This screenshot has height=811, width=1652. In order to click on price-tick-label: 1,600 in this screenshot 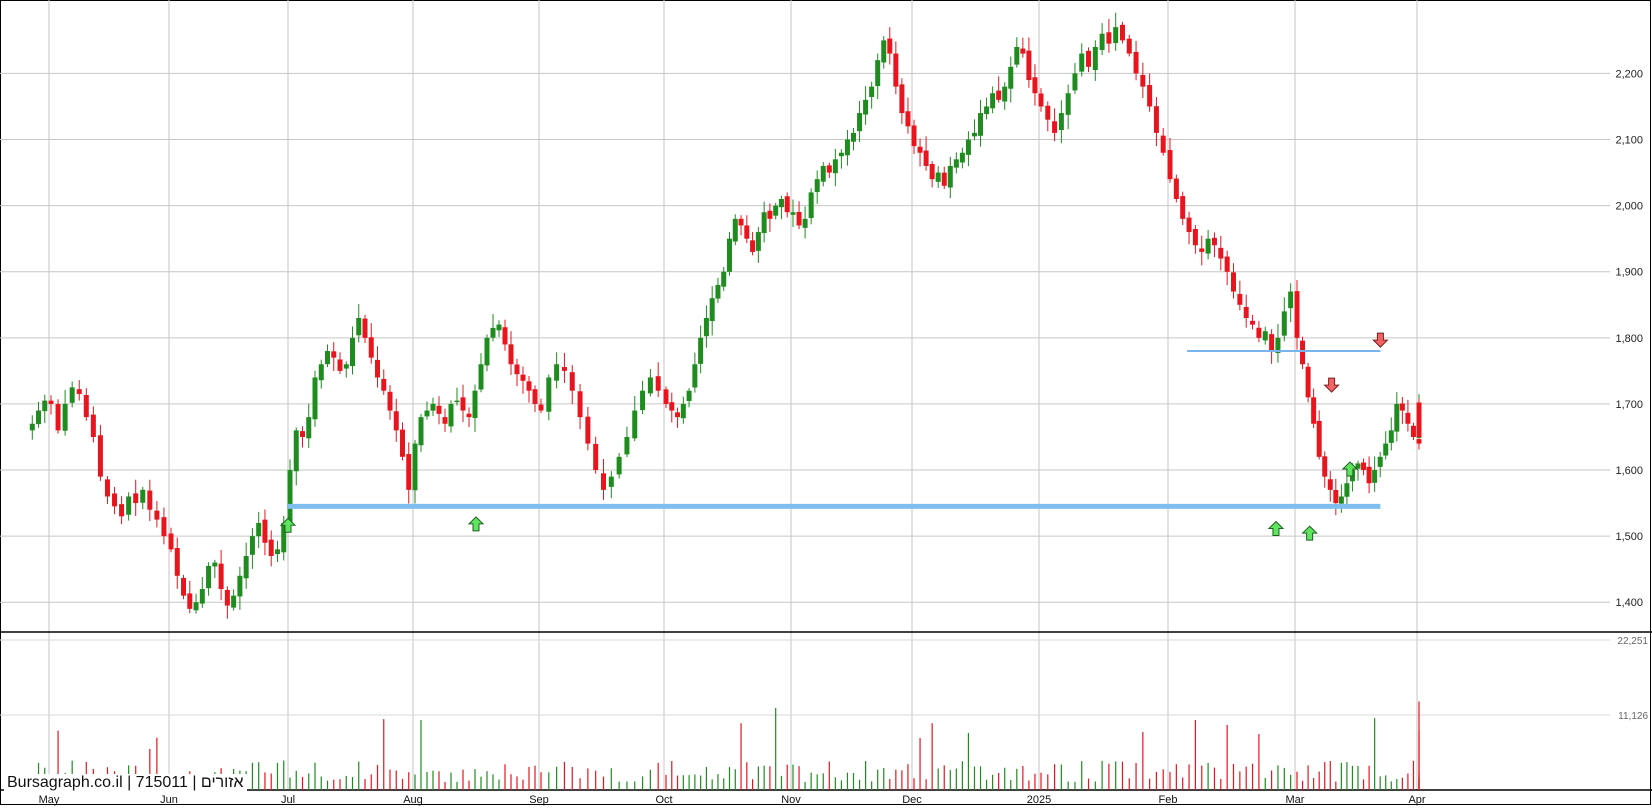, I will do `click(1629, 471)`.